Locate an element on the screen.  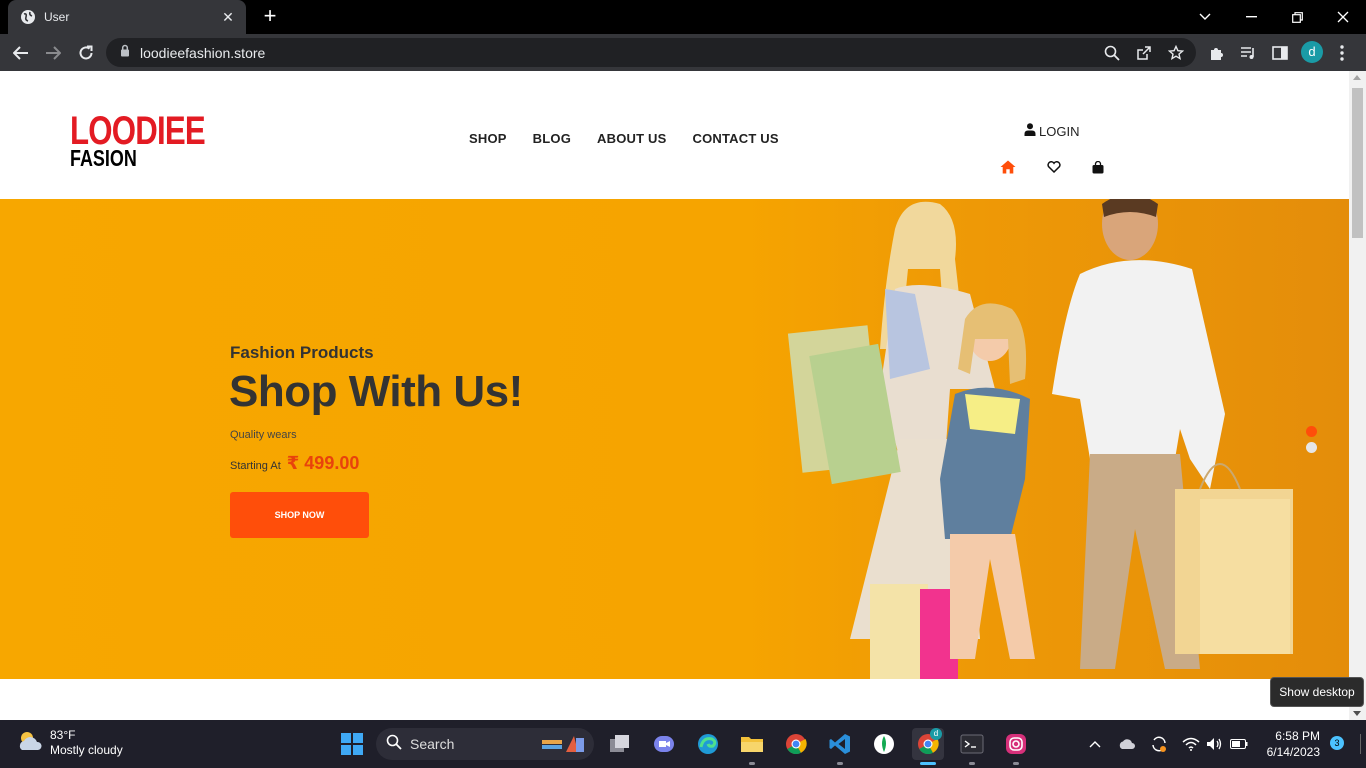
site-logo: LOODIEE FASION is located at coordinates (156, 140).